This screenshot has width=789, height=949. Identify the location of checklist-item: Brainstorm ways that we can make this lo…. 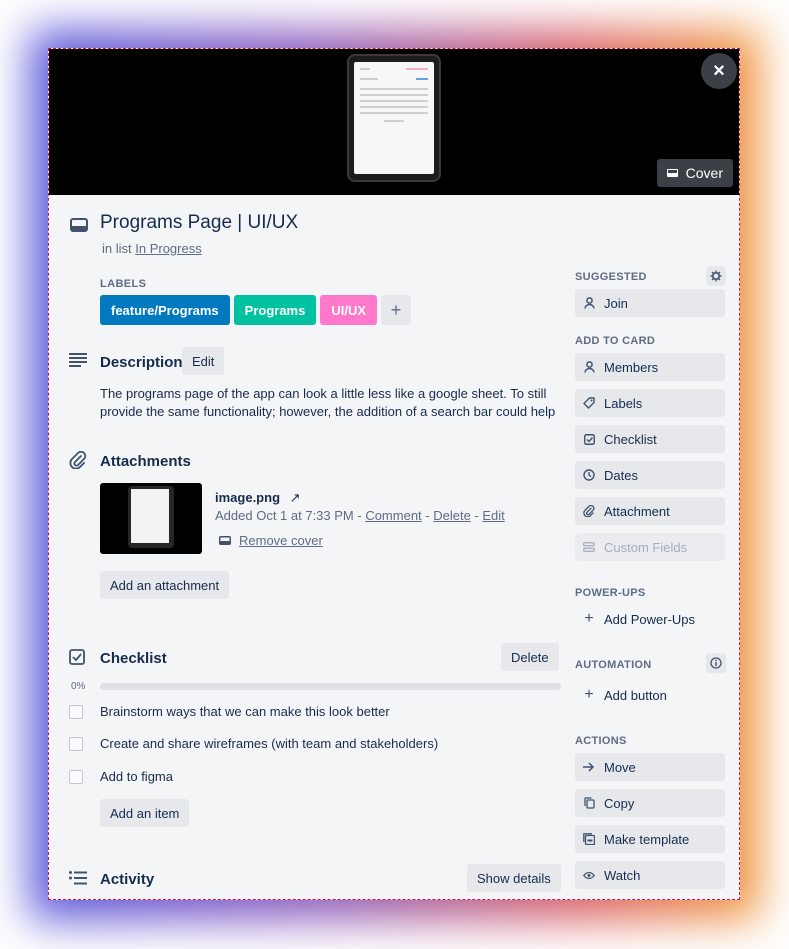
(229, 711).